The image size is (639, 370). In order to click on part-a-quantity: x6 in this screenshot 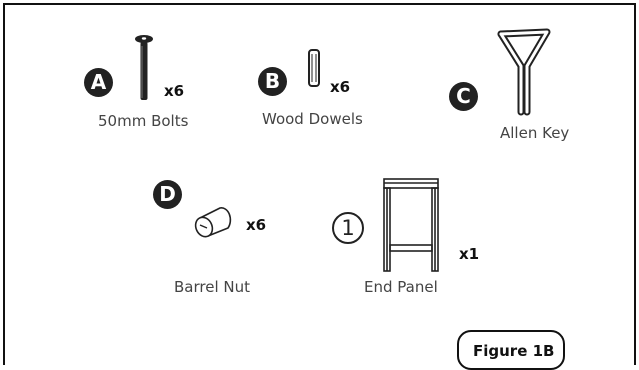, I will do `click(174, 91)`.